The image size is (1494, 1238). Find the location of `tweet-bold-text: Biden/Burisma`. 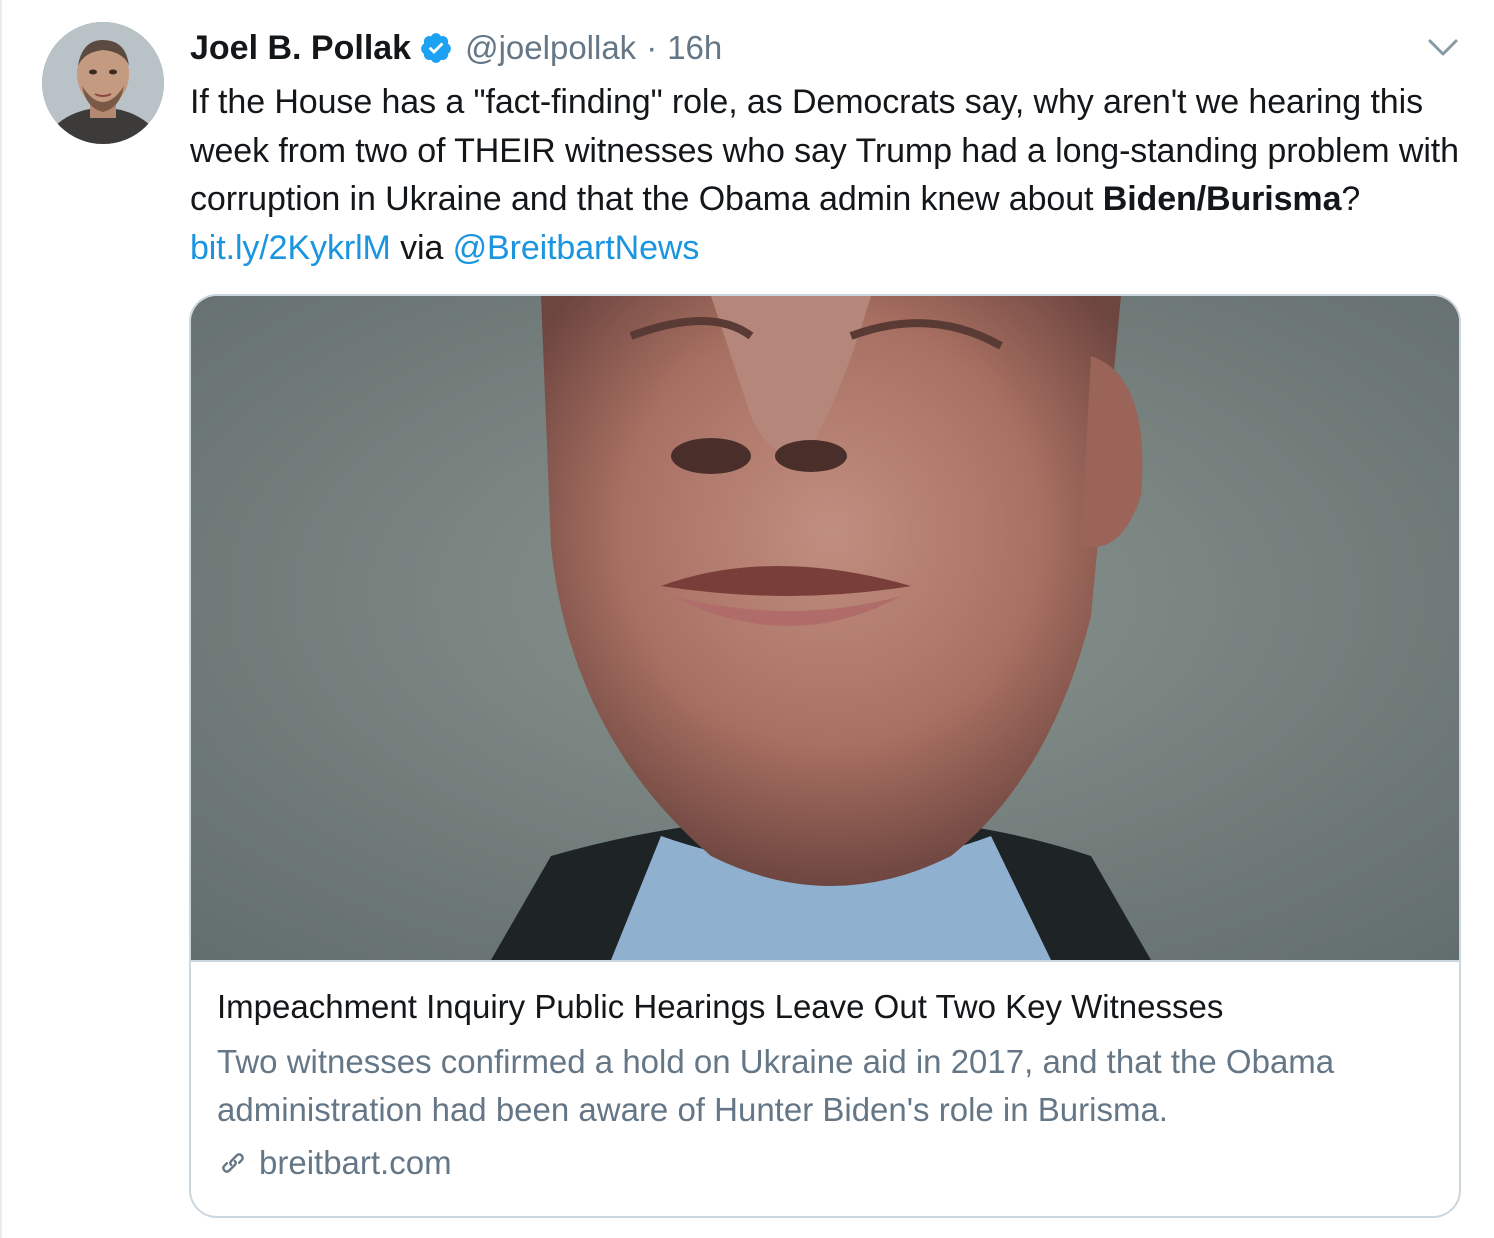

tweet-bold-text: Biden/Burisma is located at coordinates (1222, 199).